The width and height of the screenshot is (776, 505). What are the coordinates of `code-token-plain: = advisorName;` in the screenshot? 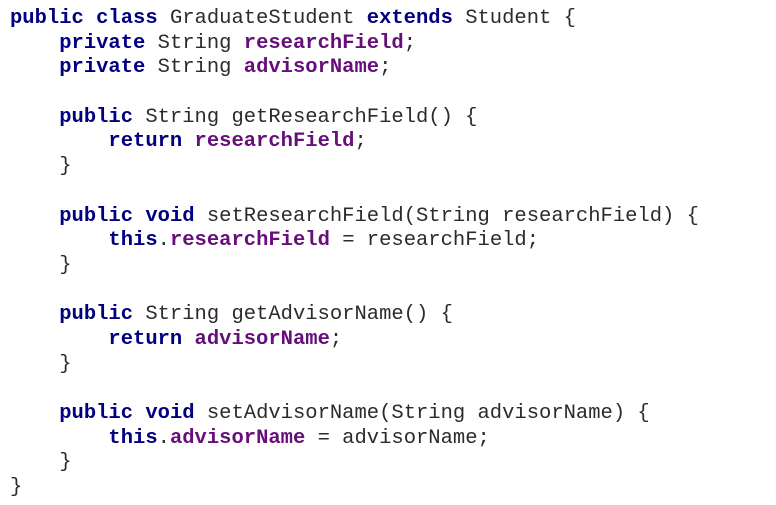 It's located at (397, 438).